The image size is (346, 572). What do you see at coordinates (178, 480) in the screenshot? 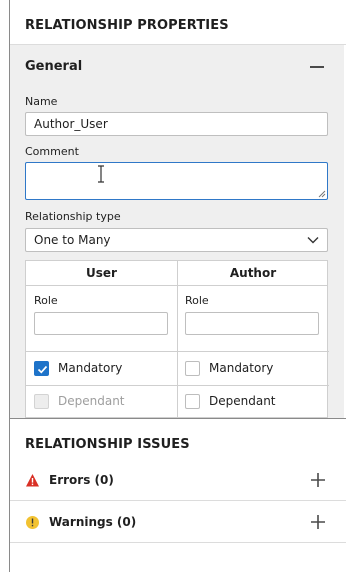
I see `errors-row: Errors (0)` at bounding box center [178, 480].